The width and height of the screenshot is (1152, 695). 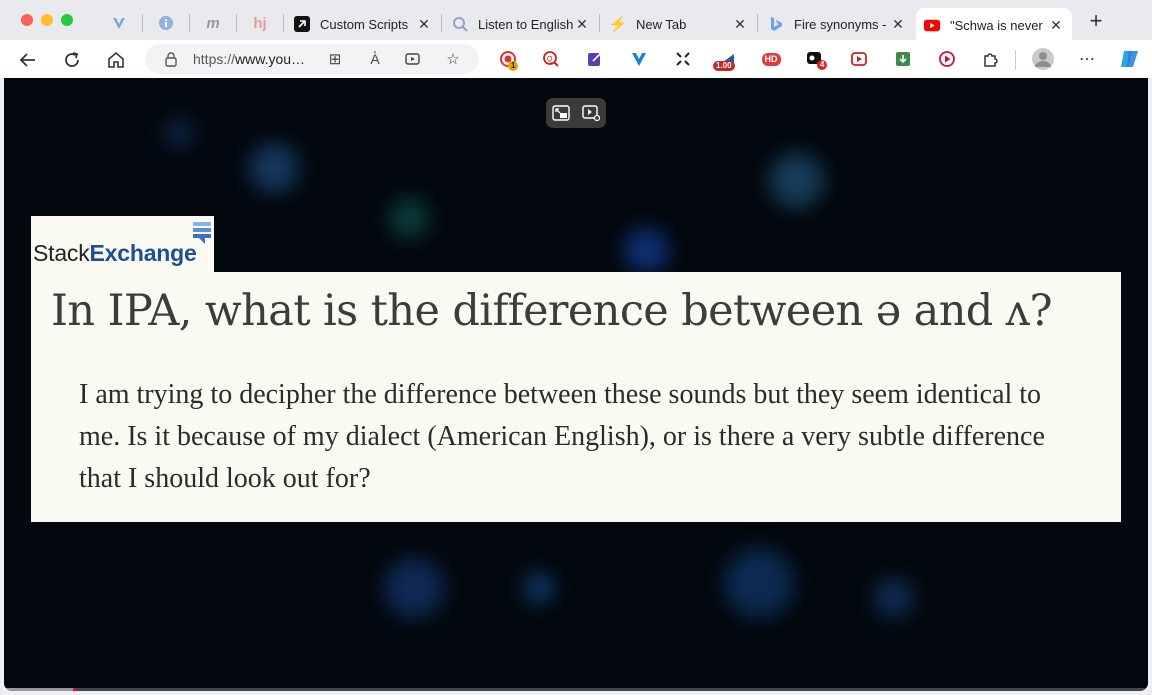 I want to click on logo-stack: Stack, so click(x=61, y=253).